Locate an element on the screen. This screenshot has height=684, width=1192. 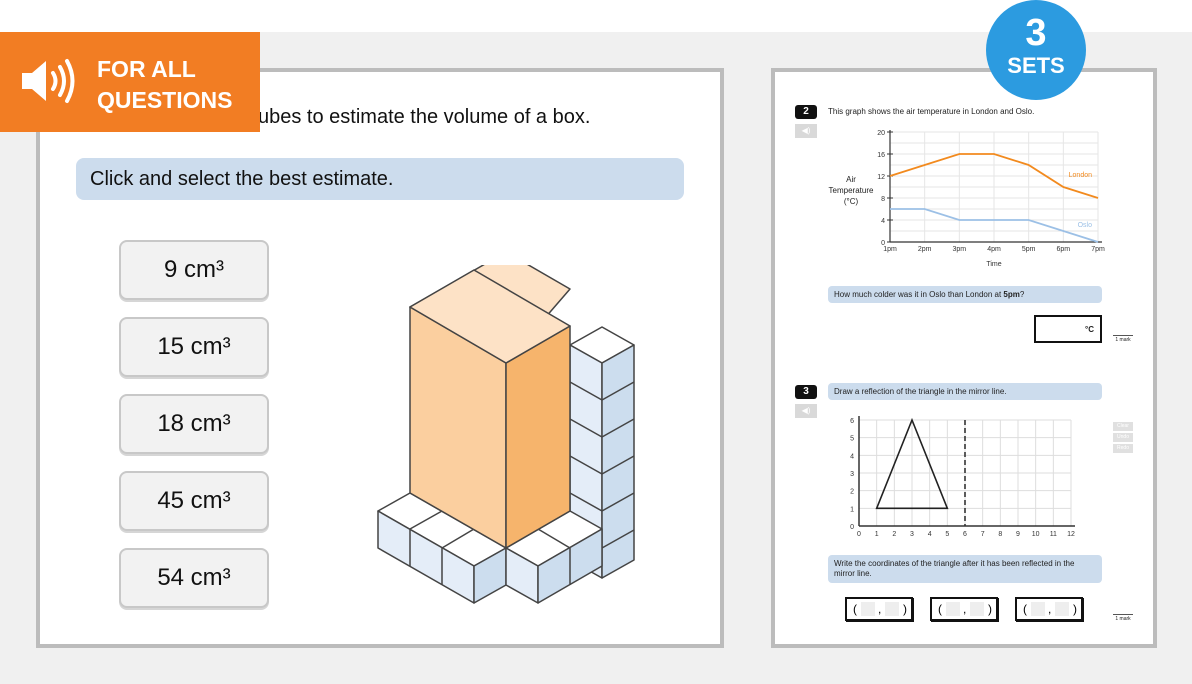
y-tick-label: 6 is located at coordinates (852, 421).